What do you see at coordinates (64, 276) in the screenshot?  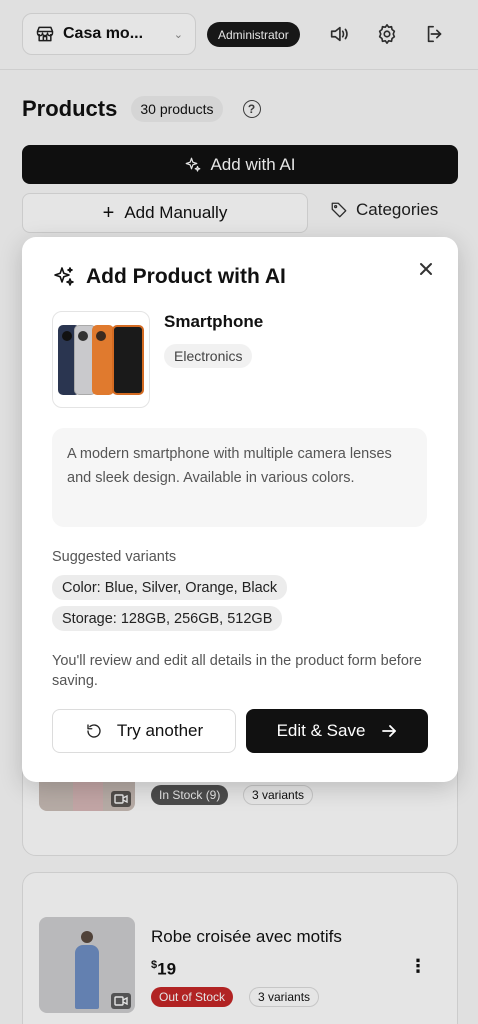 I see `sparkle-icon` at bounding box center [64, 276].